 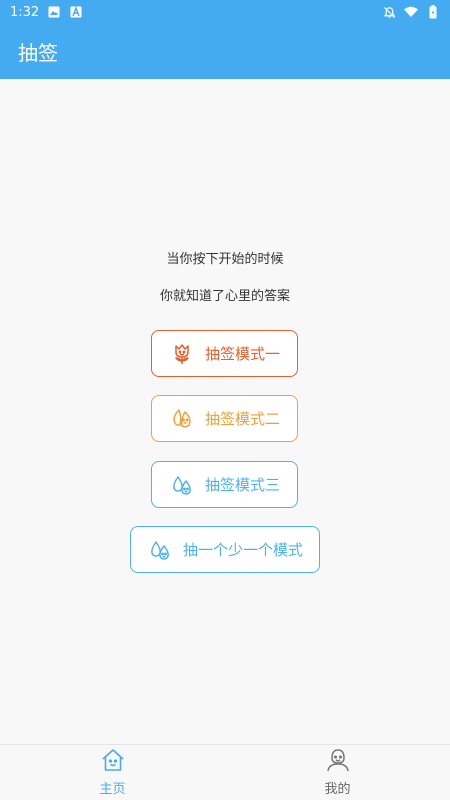 What do you see at coordinates (389, 12) in the screenshot?
I see `bell-off-icon` at bounding box center [389, 12].